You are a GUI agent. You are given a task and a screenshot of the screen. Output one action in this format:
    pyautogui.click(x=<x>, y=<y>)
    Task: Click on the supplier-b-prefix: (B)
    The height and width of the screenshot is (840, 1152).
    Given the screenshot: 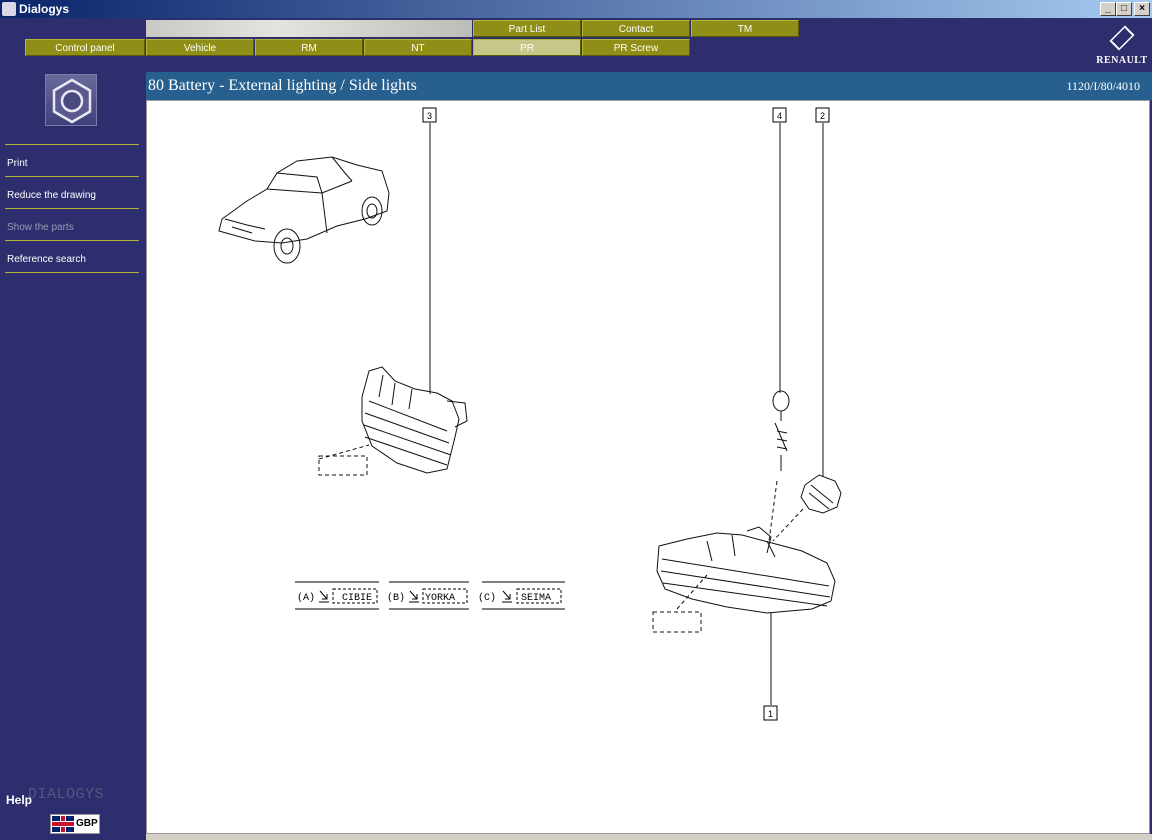 What is the action you would take?
    pyautogui.click(x=396, y=598)
    